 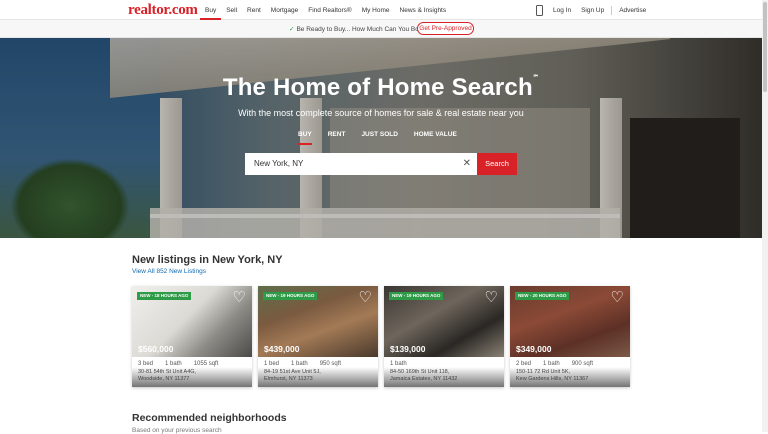 I want to click on listing-facts: 3 bed 1 bath 1055 sqft, so click(x=184, y=364).